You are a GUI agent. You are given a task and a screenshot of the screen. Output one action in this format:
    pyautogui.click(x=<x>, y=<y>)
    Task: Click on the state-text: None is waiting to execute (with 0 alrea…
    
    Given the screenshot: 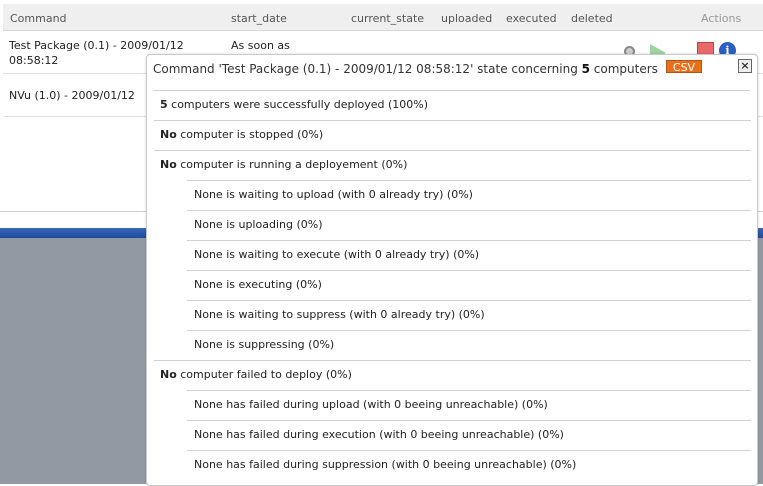 What is the action you would take?
    pyautogui.click(x=337, y=254)
    